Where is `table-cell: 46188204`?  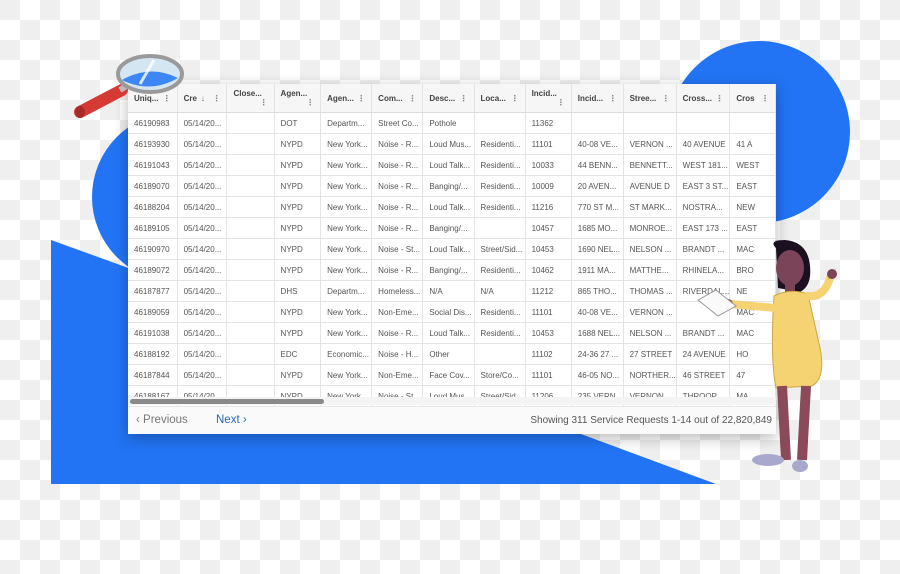
table-cell: 46188204 is located at coordinates (153, 207).